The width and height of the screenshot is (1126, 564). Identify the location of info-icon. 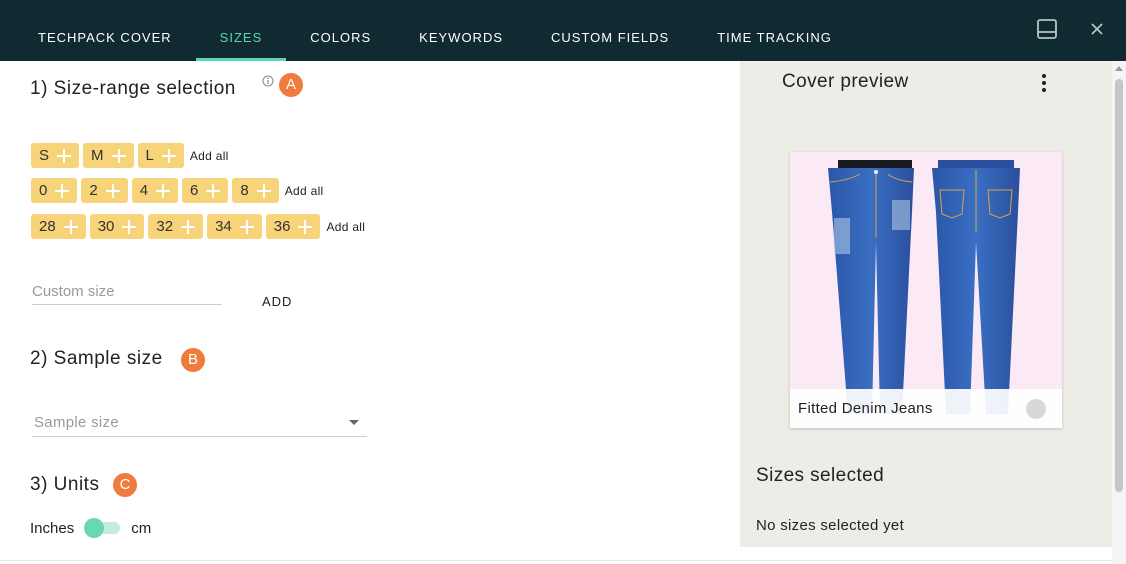
(268, 83).